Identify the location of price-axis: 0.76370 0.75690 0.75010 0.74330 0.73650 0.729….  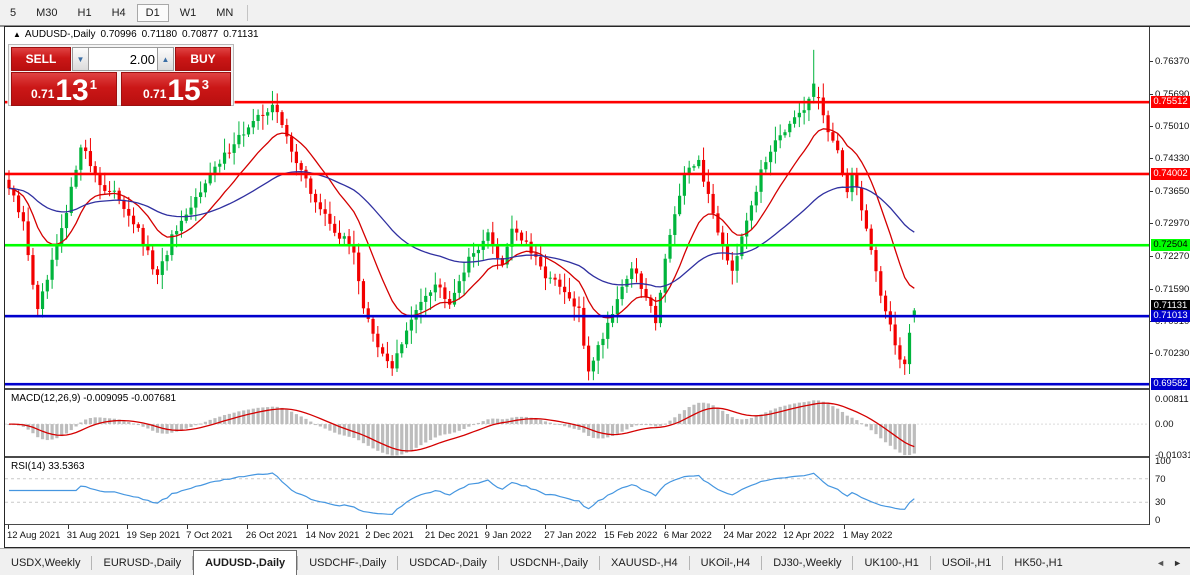
(1169, 276).